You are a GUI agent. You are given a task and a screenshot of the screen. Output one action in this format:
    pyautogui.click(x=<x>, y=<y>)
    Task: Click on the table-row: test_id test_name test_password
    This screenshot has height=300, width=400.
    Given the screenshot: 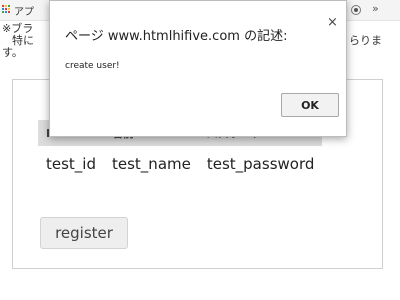 What is the action you would take?
    pyautogui.click(x=180, y=159)
    